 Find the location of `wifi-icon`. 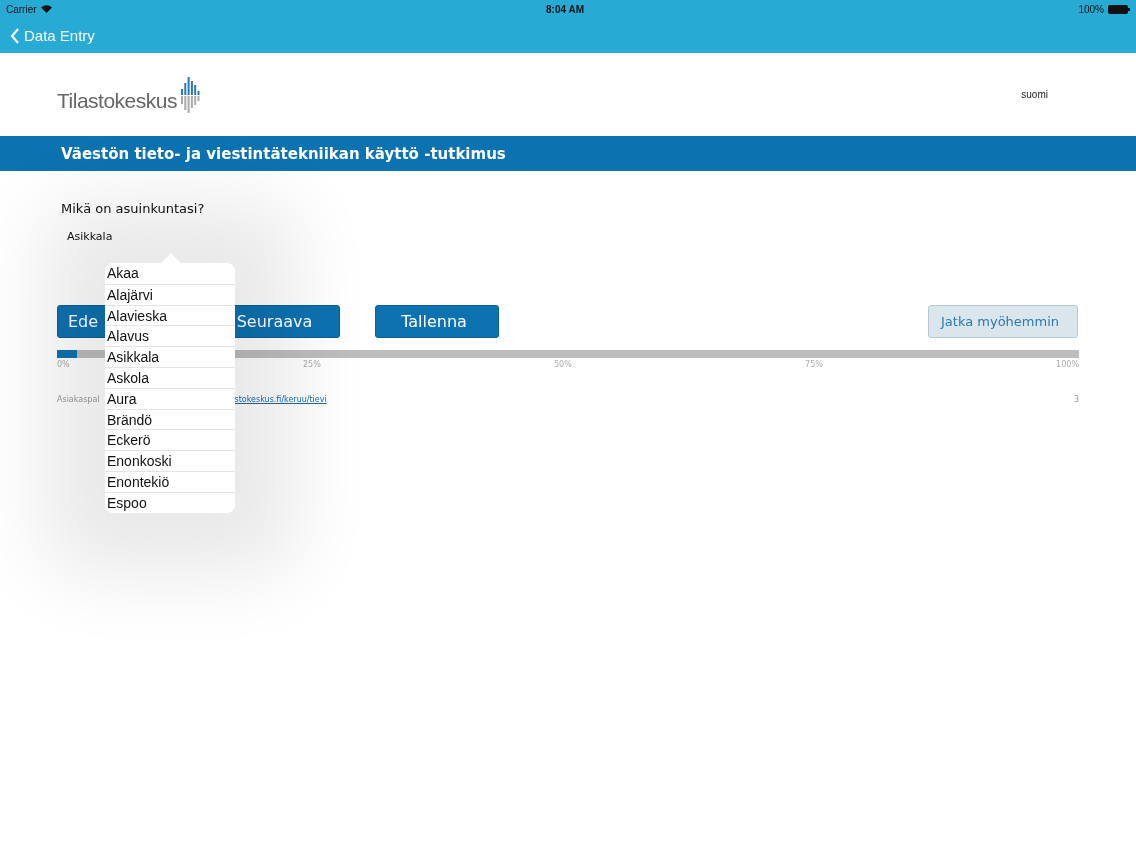

wifi-icon is located at coordinates (46, 9).